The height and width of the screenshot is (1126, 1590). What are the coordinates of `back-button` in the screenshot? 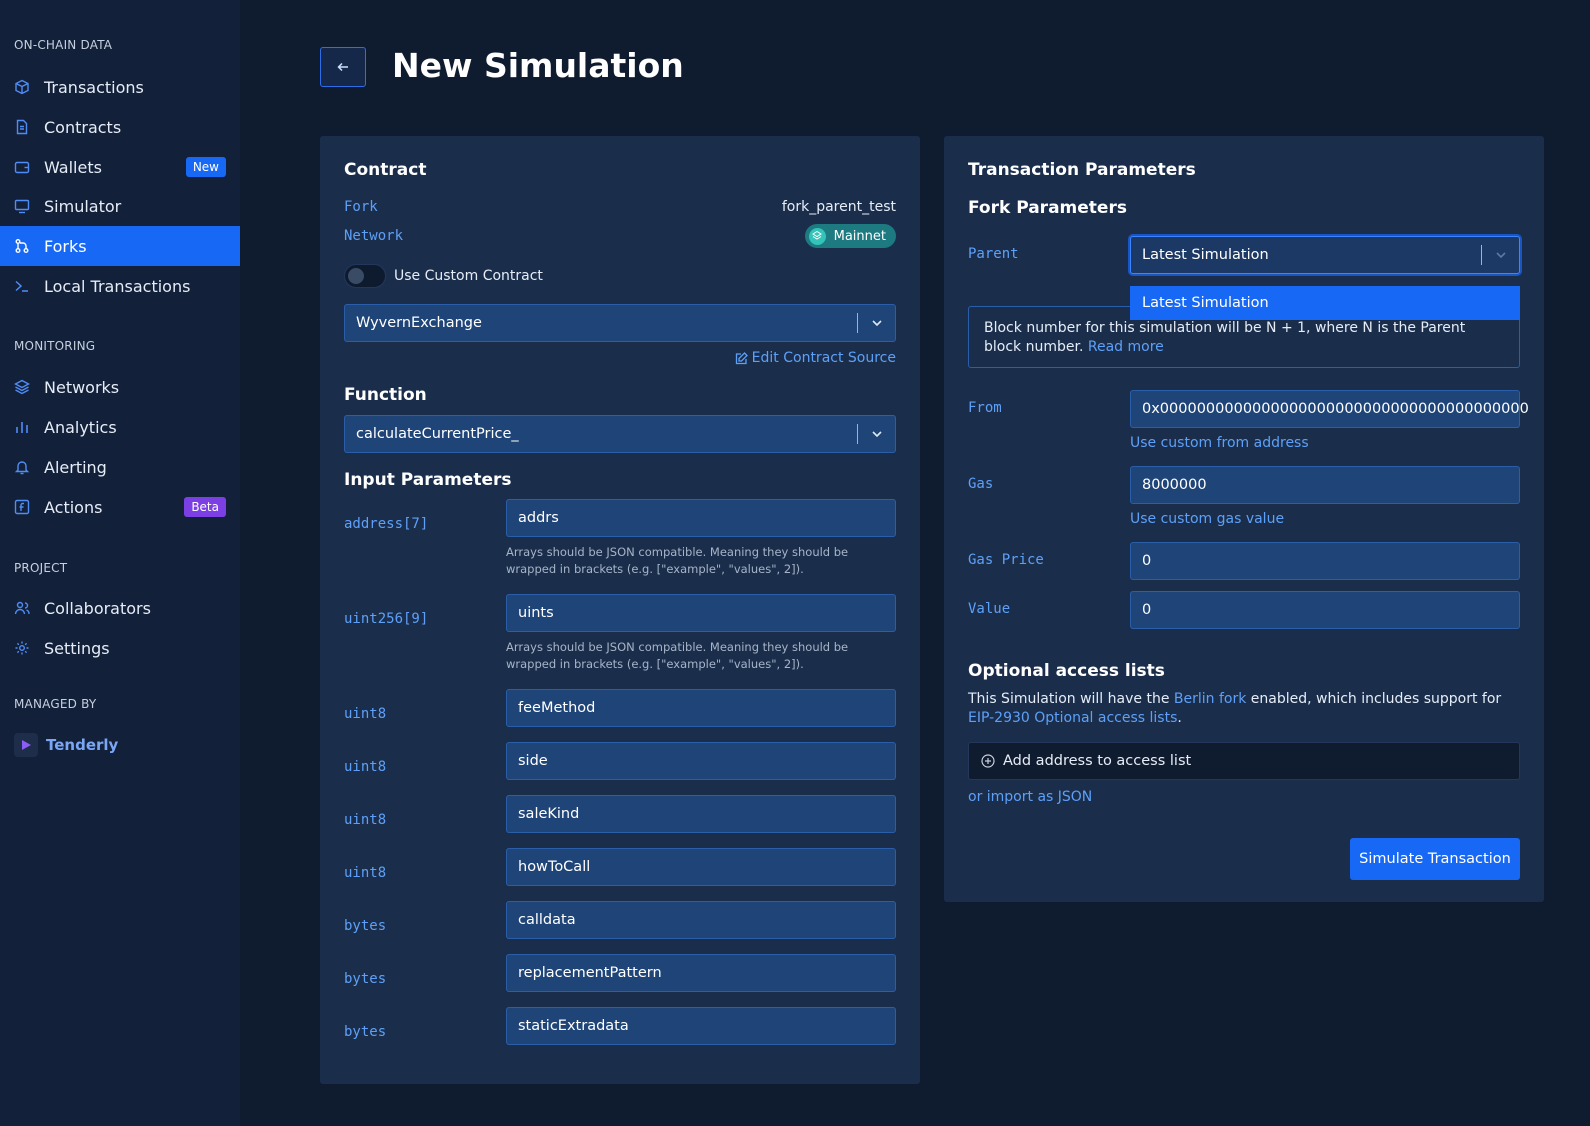 It's located at (343, 67).